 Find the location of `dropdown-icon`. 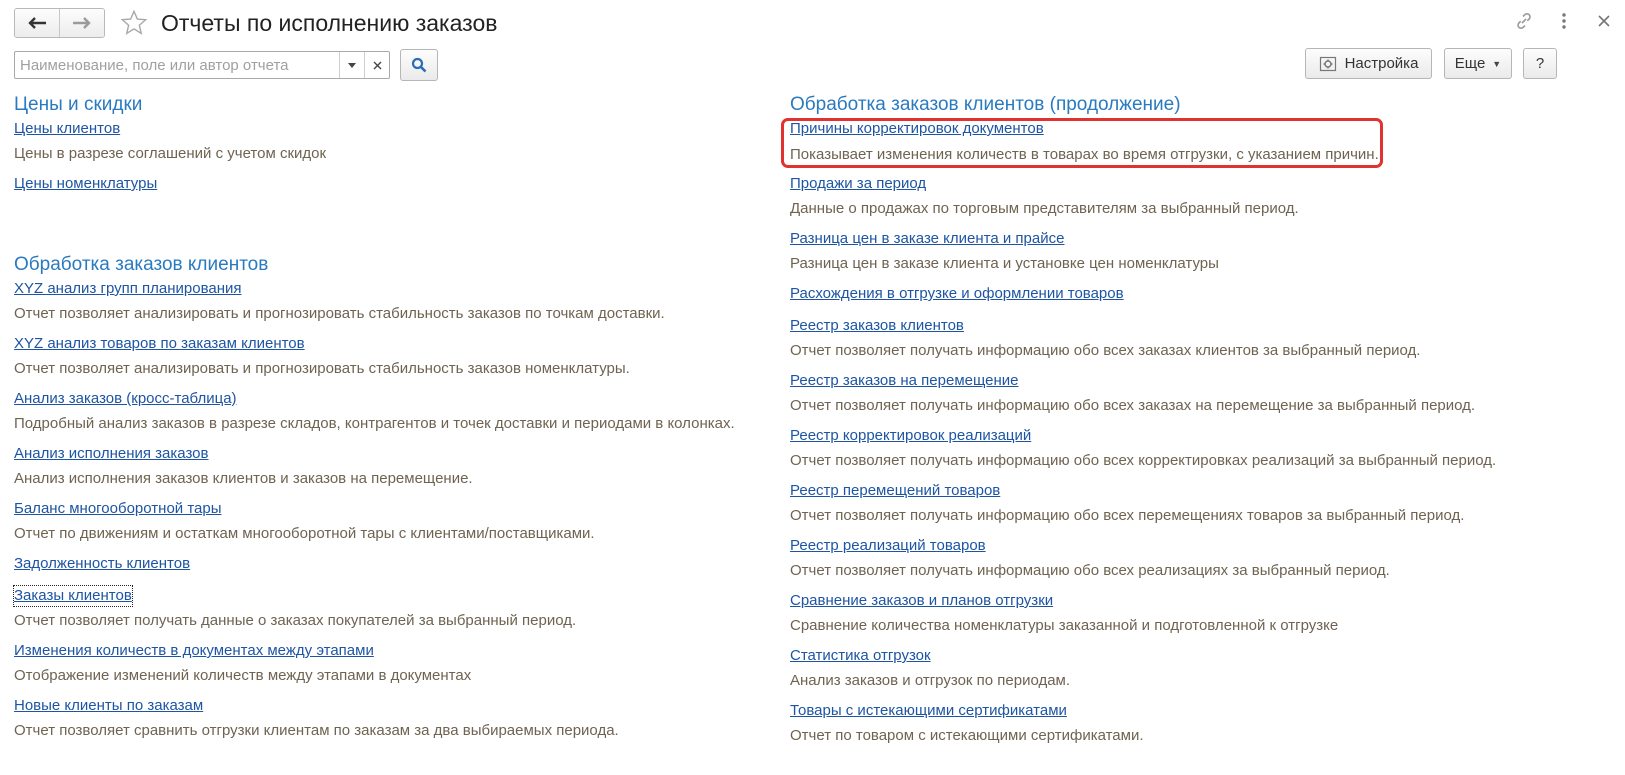

dropdown-icon is located at coordinates (352, 65).